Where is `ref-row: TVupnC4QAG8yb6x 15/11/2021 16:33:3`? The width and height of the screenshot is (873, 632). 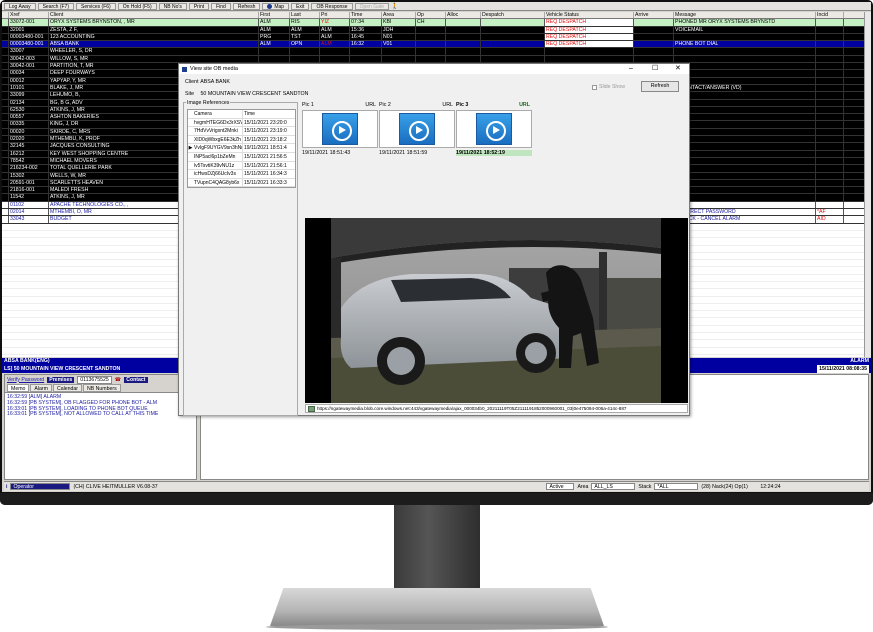
ref-row: TVupnC4QAG8yb6x 15/11/2021 16:33:3 is located at coordinates (241, 183).